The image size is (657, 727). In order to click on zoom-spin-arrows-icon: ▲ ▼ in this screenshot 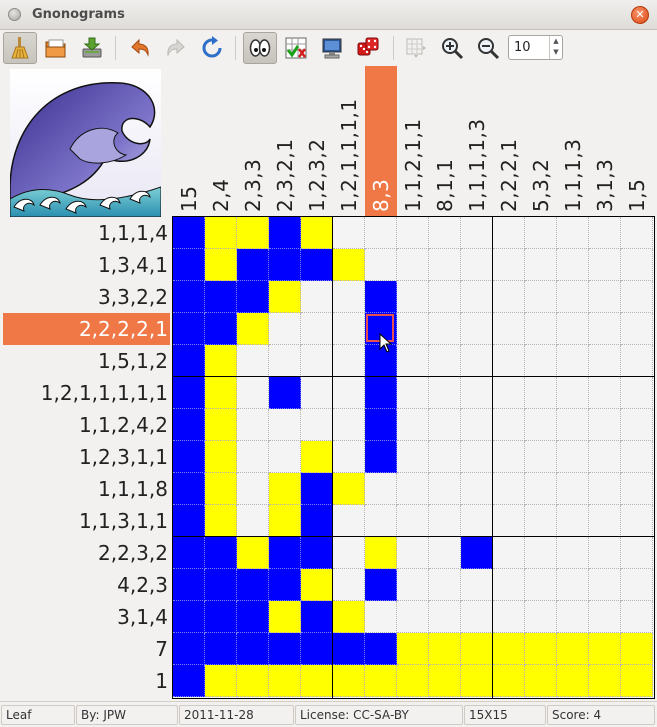, I will do `click(555, 47)`.